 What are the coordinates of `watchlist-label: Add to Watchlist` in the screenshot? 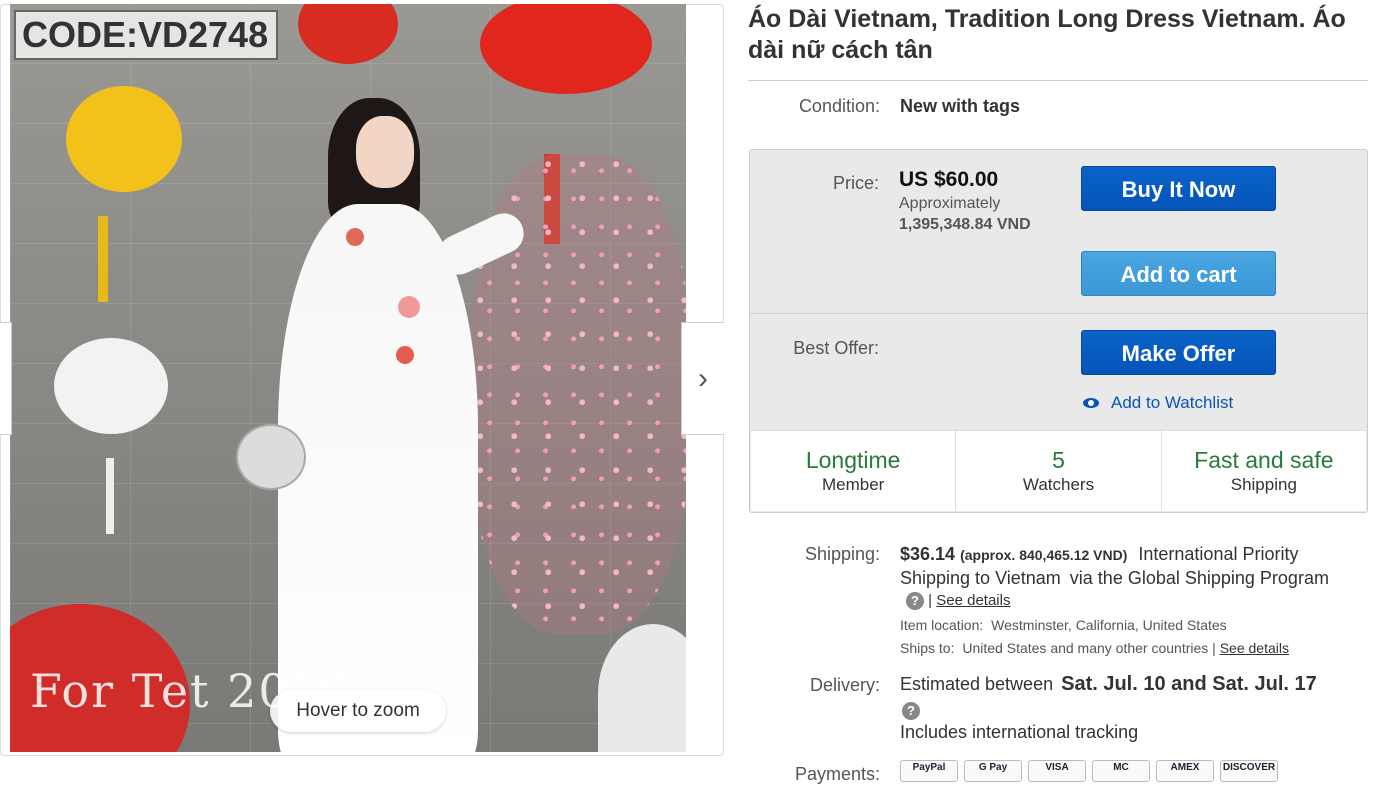 It's located at (1172, 402).